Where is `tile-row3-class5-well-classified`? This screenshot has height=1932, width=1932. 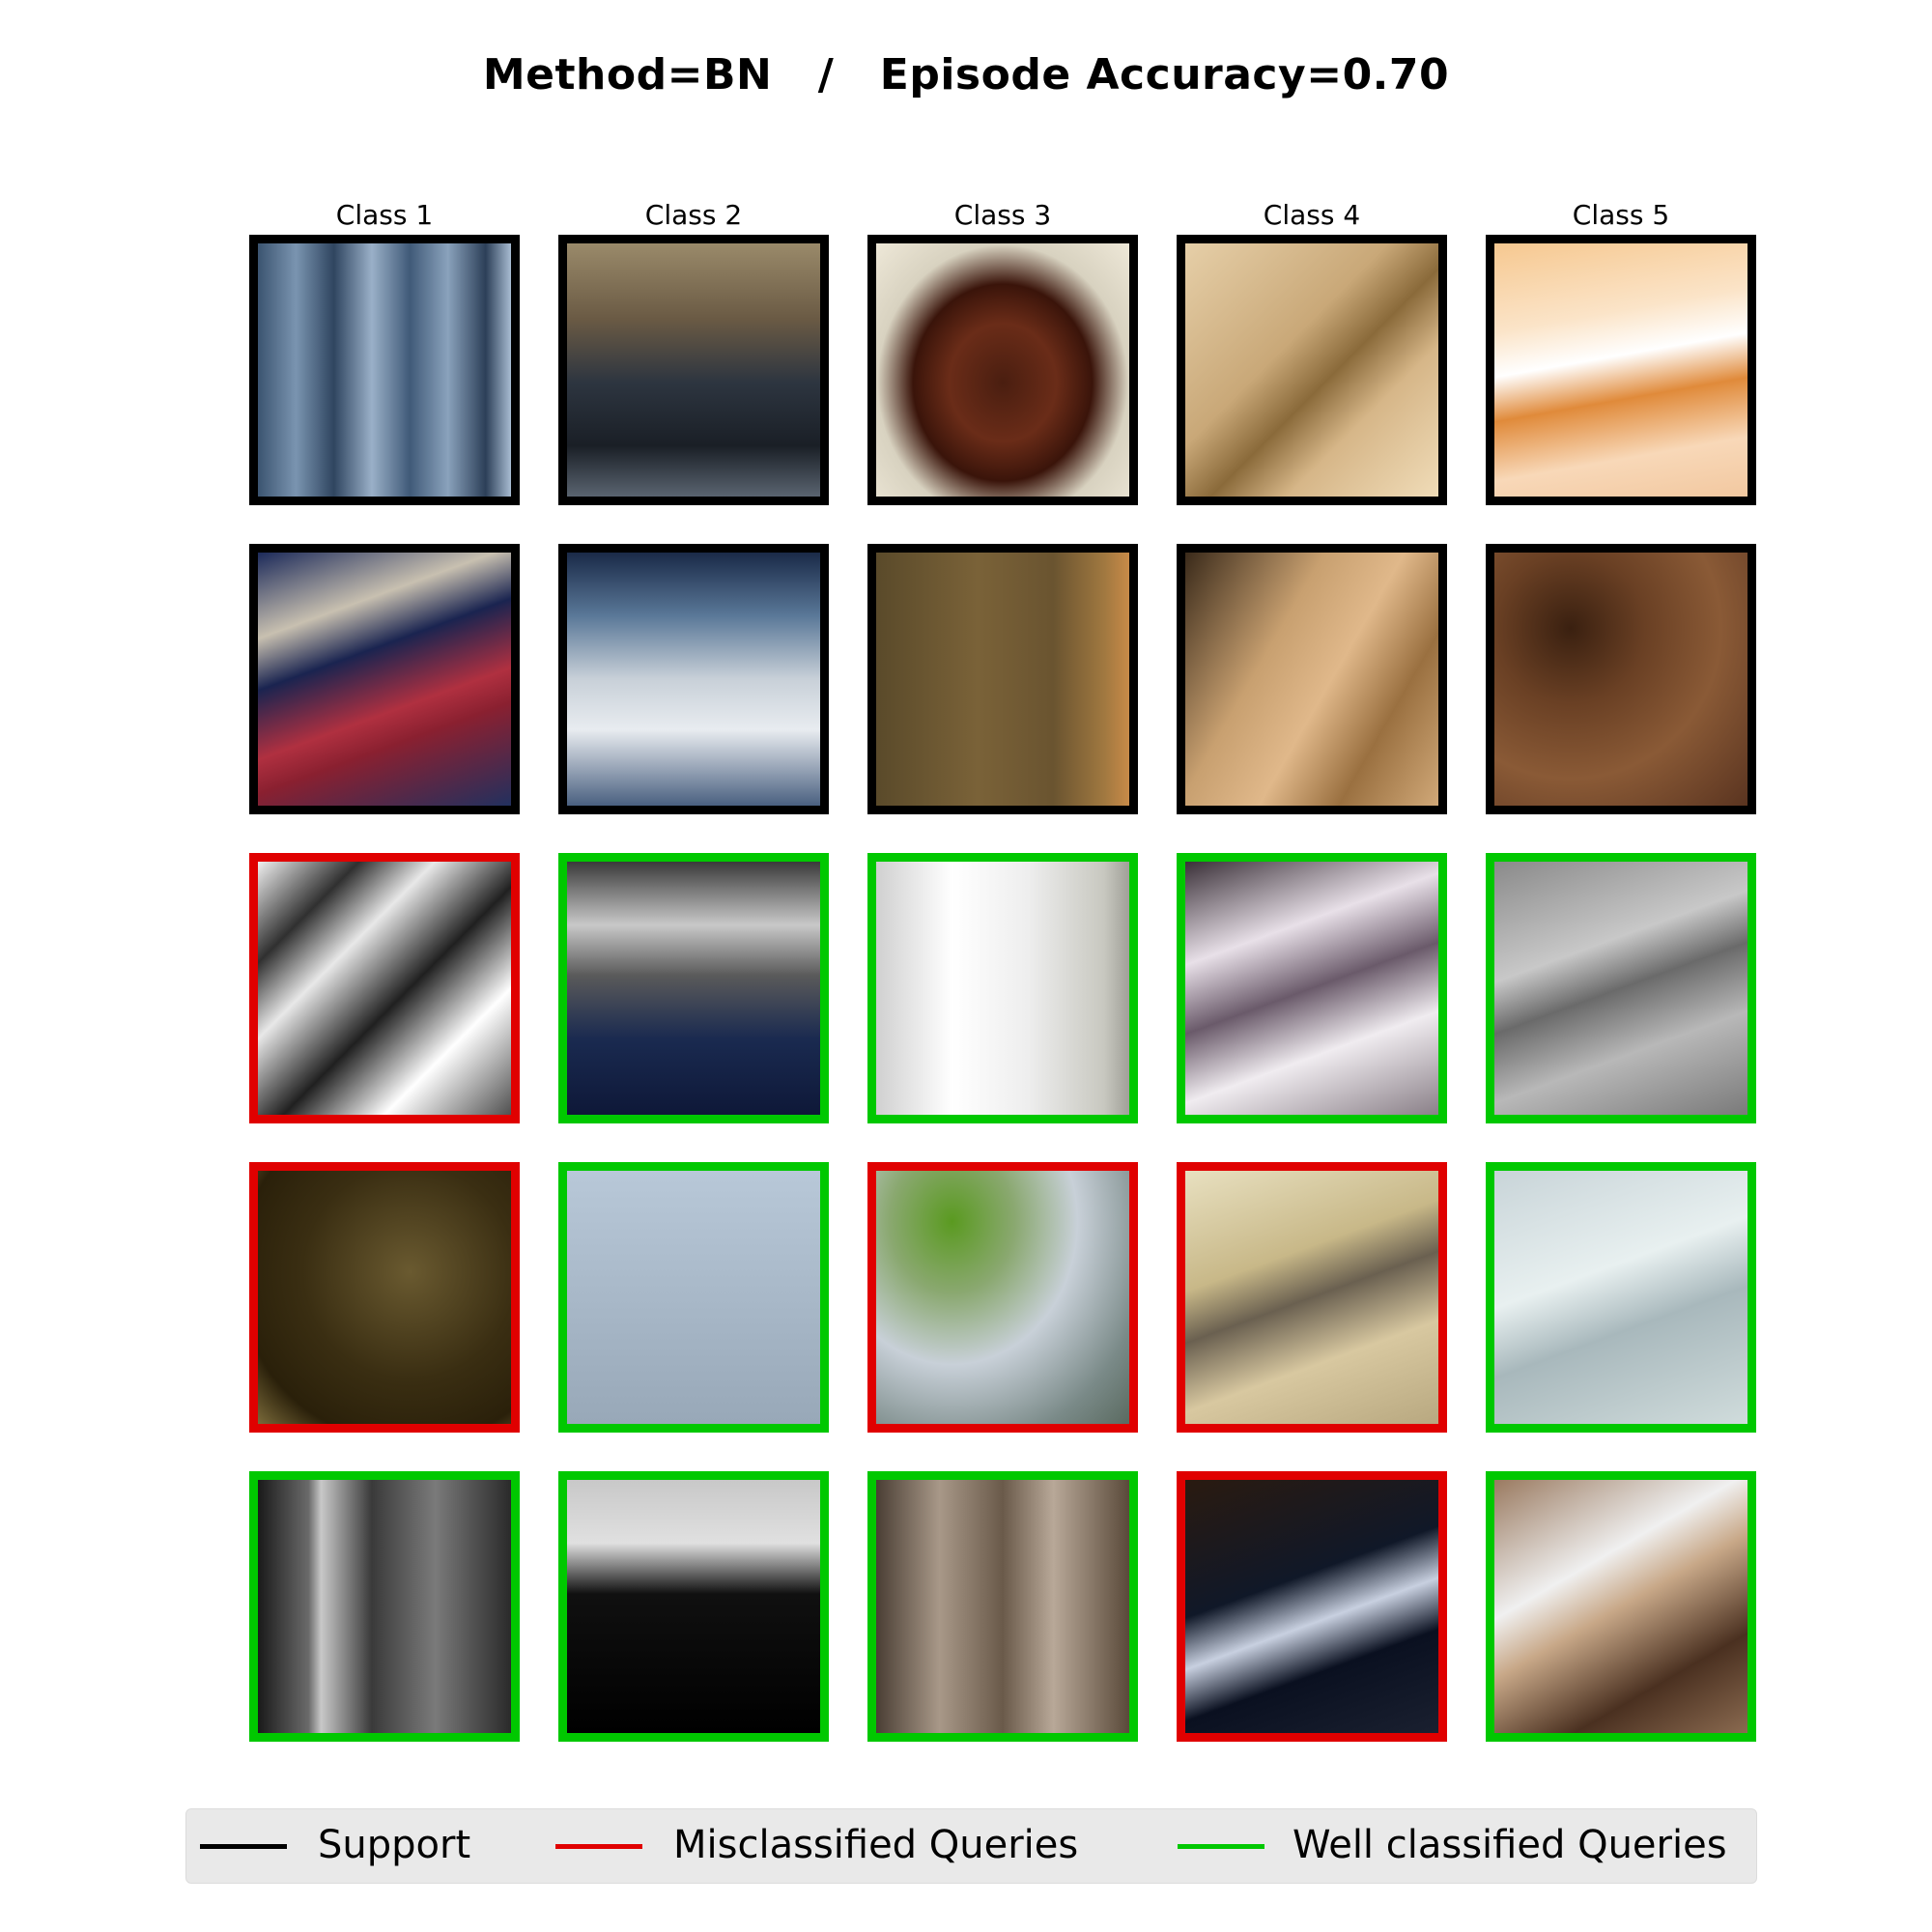 tile-row3-class5-well-classified is located at coordinates (1621, 988).